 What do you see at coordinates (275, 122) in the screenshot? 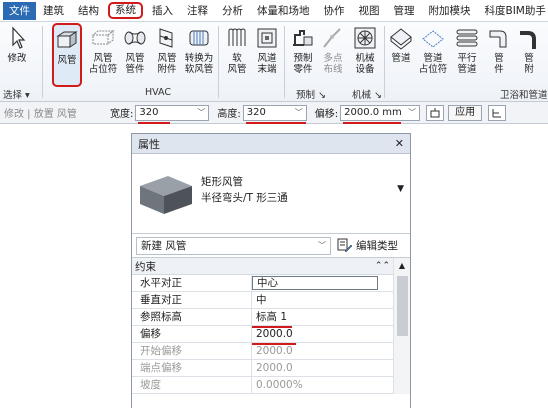
I see `height-highlight-underline` at bounding box center [275, 122].